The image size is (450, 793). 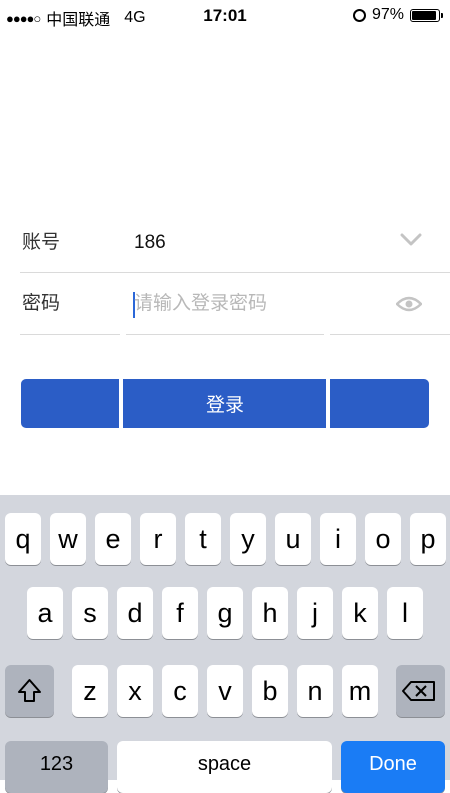 What do you see at coordinates (387, 14) in the screenshot?
I see `battery-percent: 97%` at bounding box center [387, 14].